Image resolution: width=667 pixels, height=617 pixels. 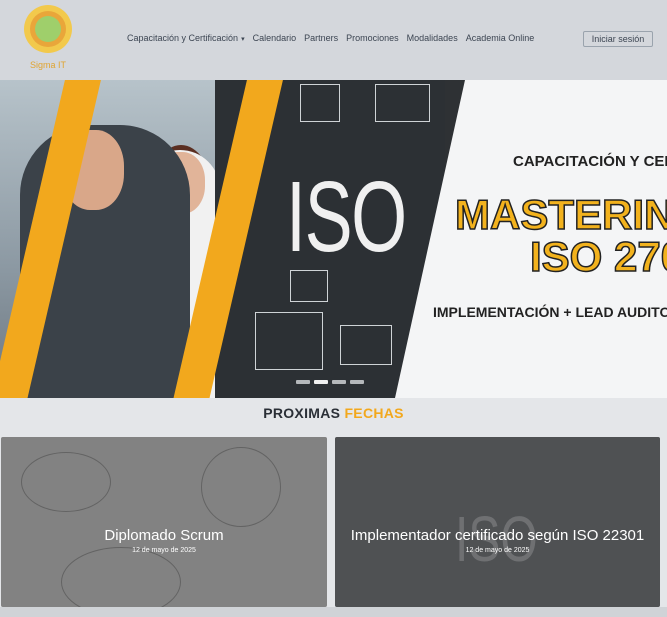 What do you see at coordinates (346, 217) in the screenshot?
I see `hero-iso-text: ISO` at bounding box center [346, 217].